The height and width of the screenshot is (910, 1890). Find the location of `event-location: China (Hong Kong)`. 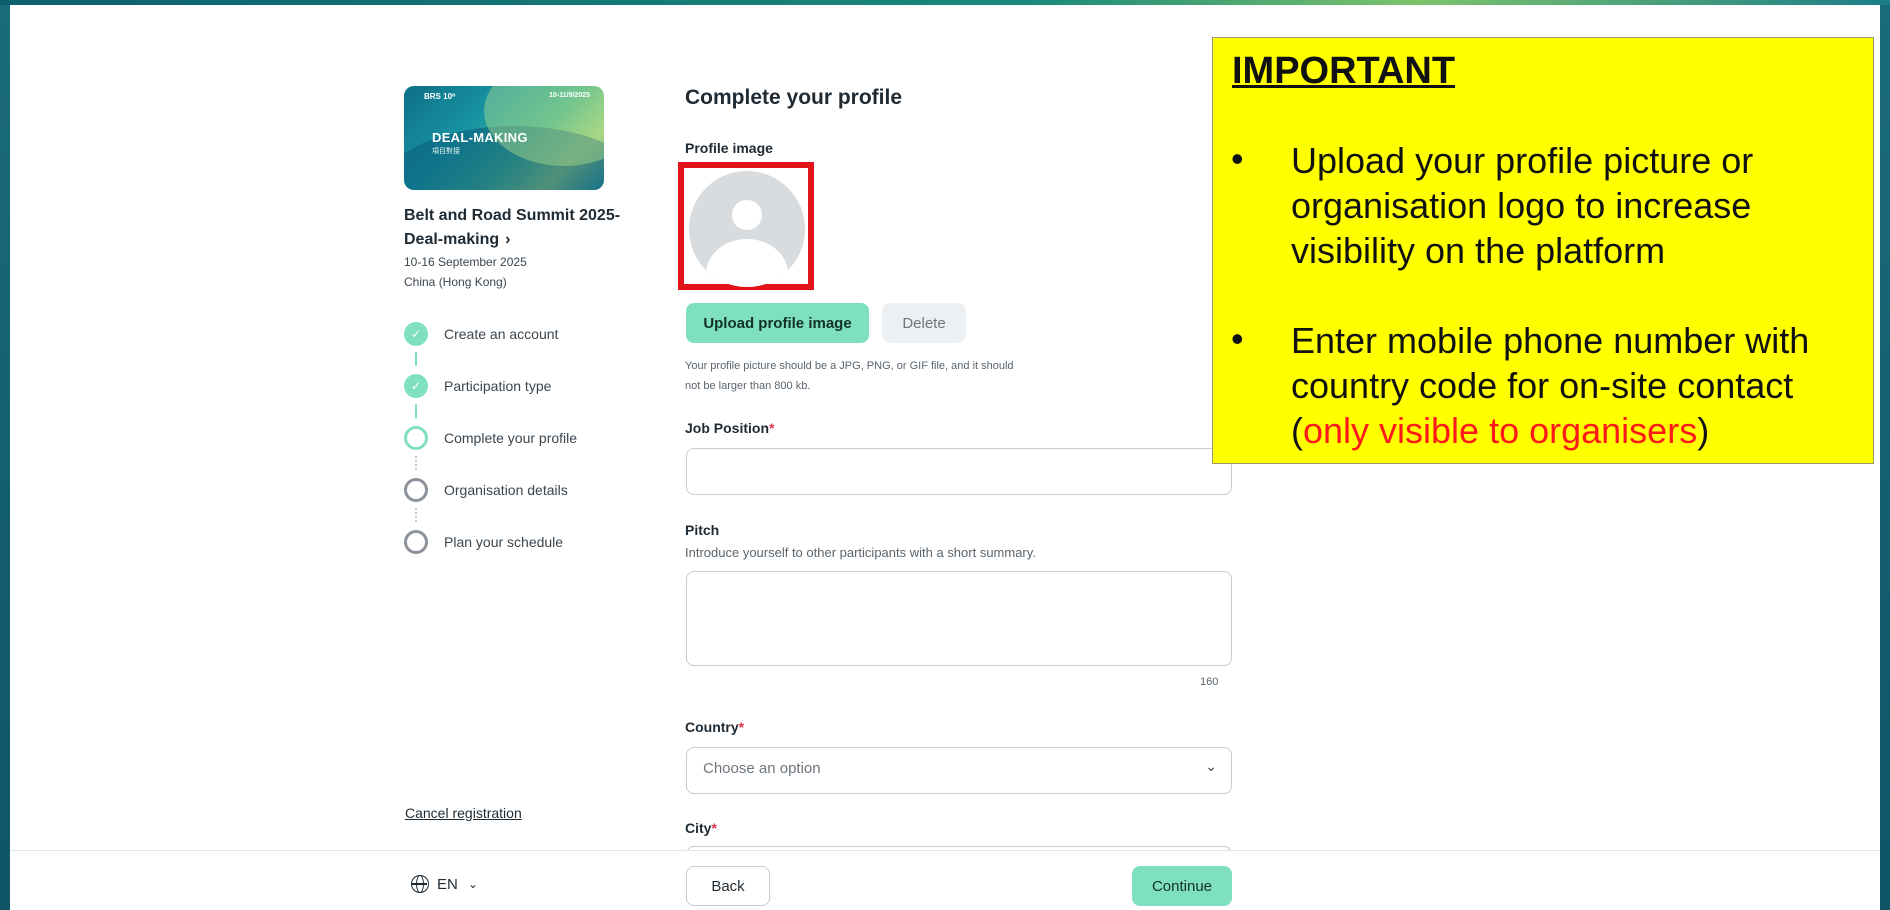

event-location: China (Hong Kong) is located at coordinates (455, 282).